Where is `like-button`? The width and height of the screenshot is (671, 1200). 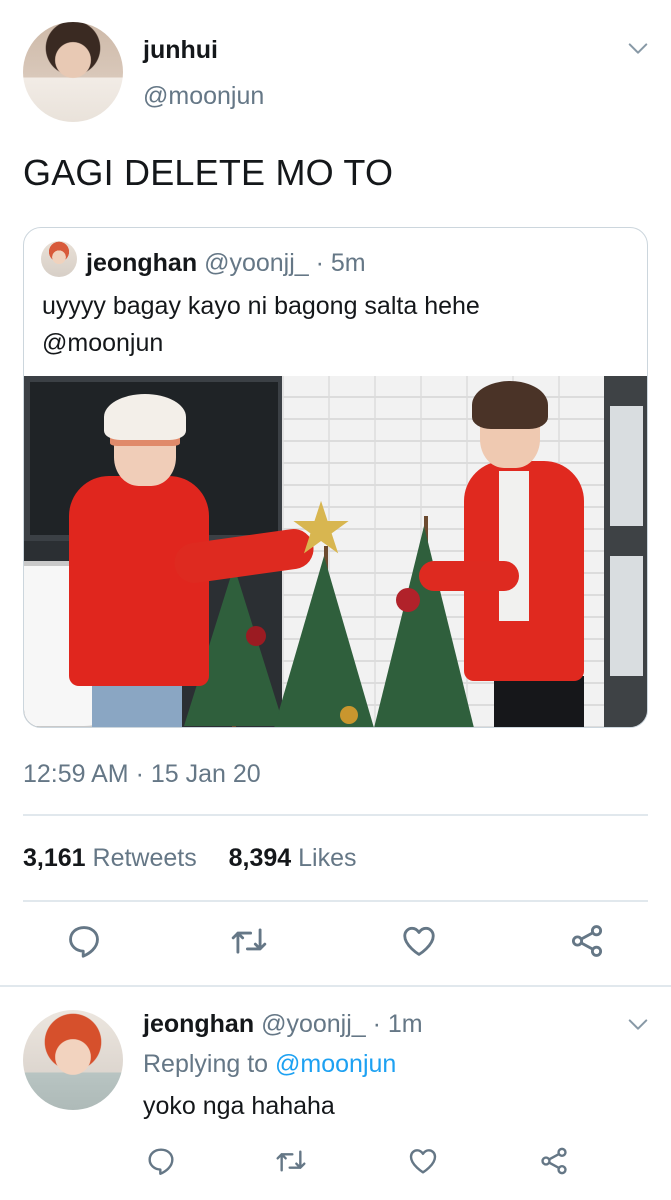
like-button is located at coordinates (419, 941).